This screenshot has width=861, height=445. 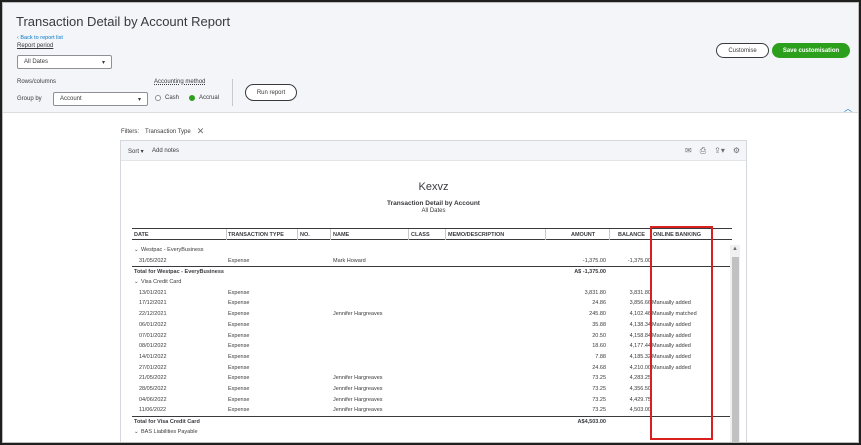 I want to click on account-group-row: ⌄ Westpac - EveryBusiness, so click(x=432, y=250).